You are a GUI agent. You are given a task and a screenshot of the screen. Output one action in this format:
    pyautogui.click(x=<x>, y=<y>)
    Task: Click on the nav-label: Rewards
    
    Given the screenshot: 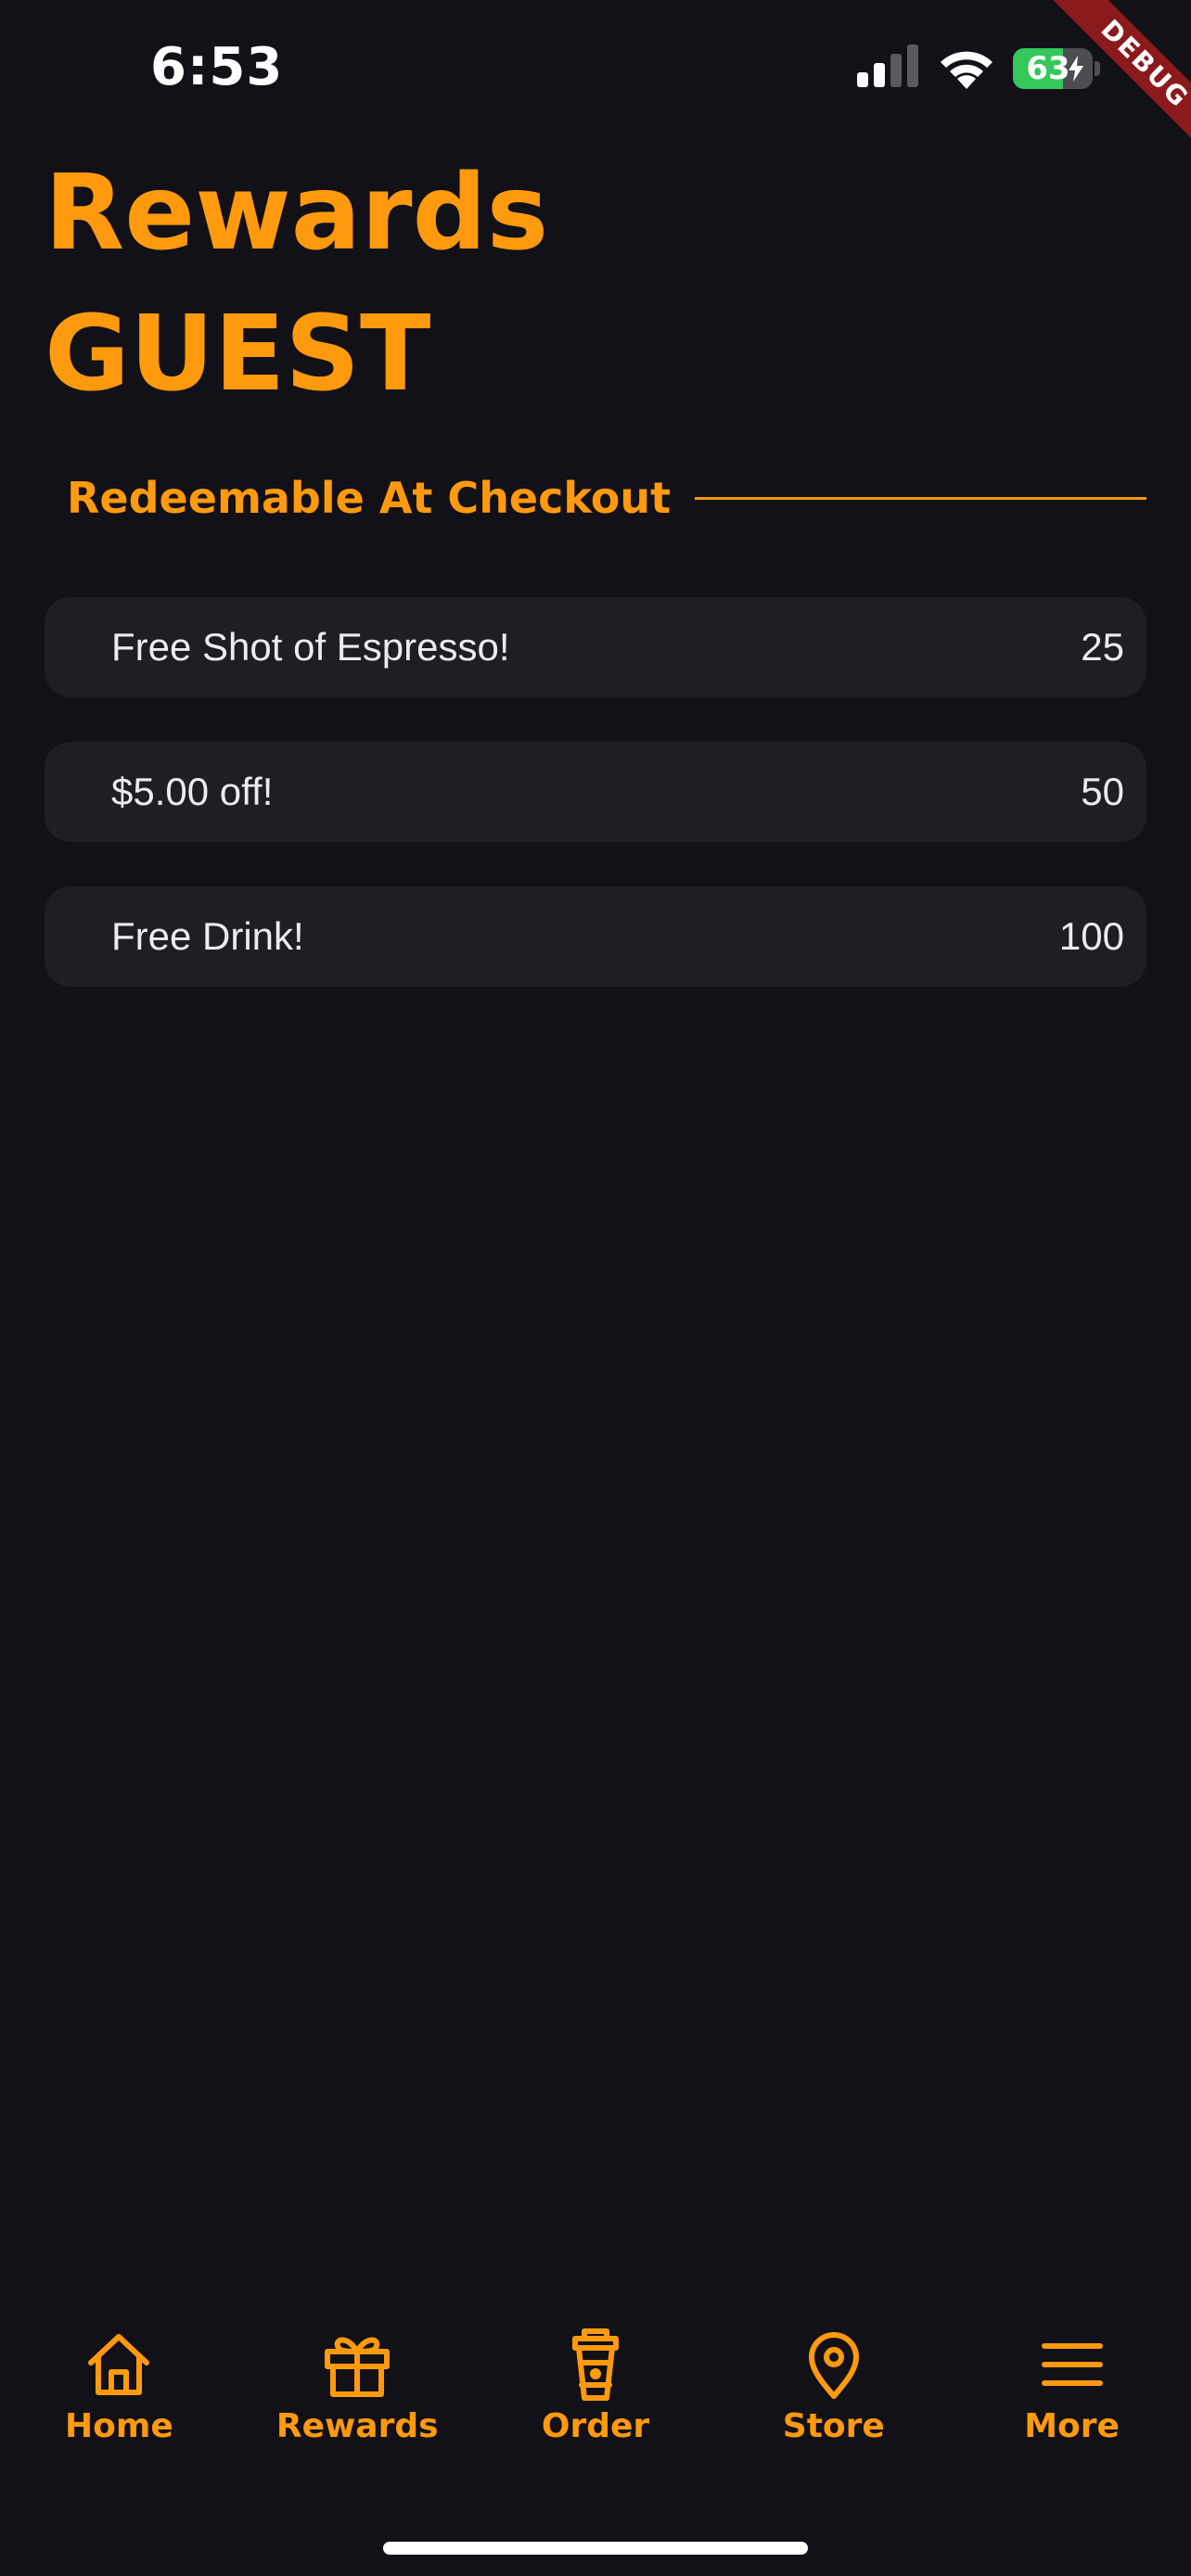 What is the action you would take?
    pyautogui.click(x=357, y=2426)
    